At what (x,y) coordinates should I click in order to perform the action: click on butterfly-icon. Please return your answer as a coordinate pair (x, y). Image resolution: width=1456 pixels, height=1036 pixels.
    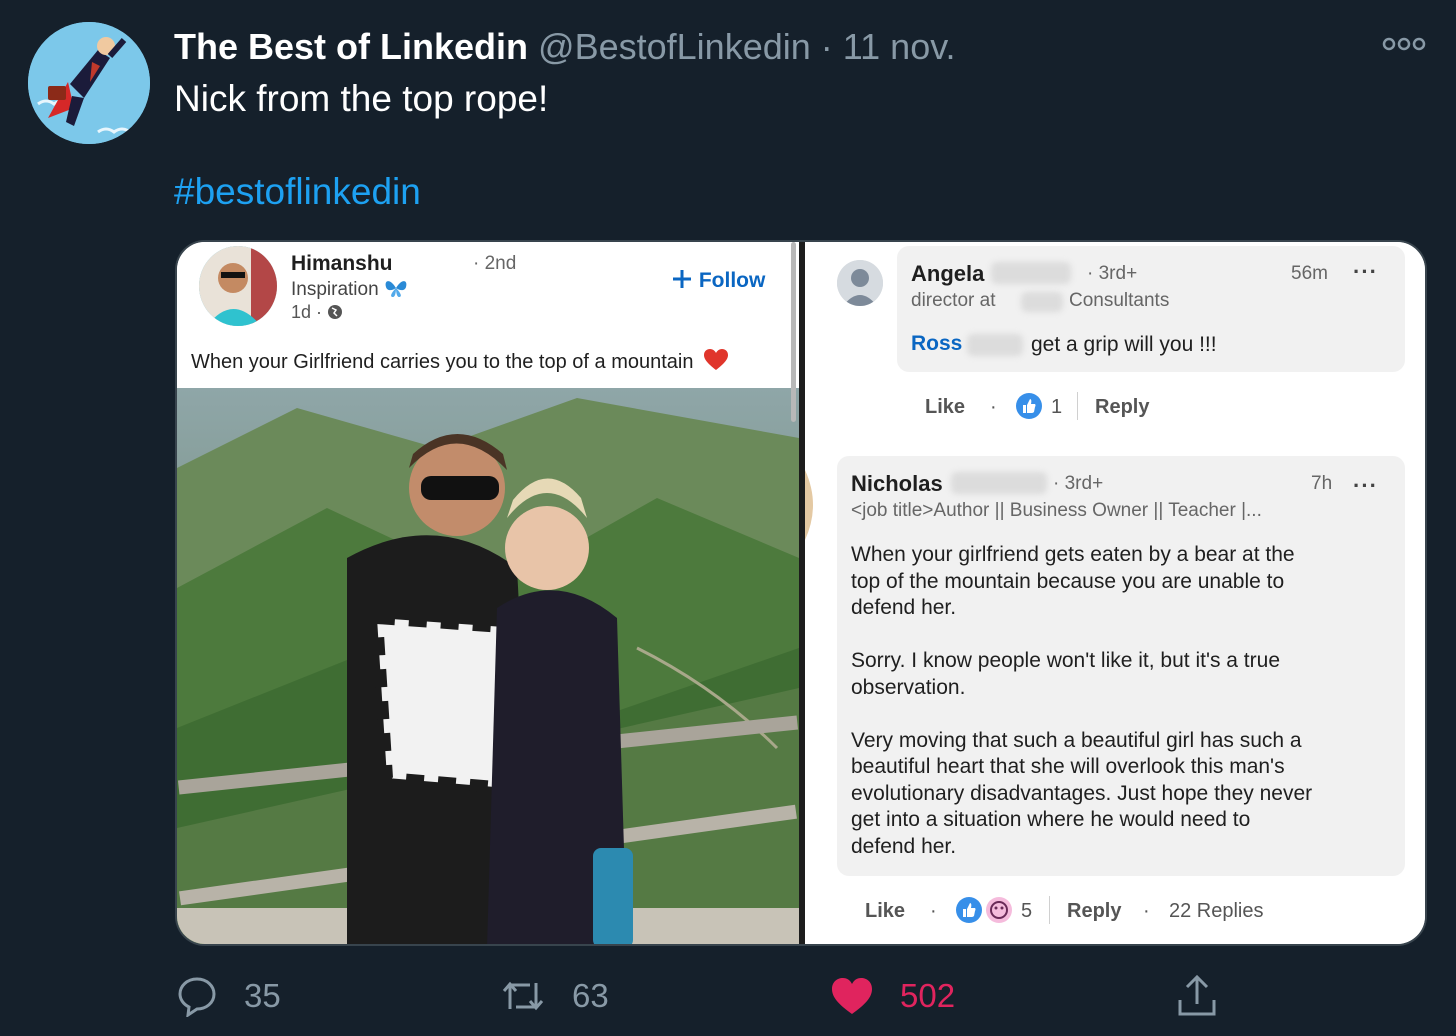
    Looking at the image, I should click on (396, 289).